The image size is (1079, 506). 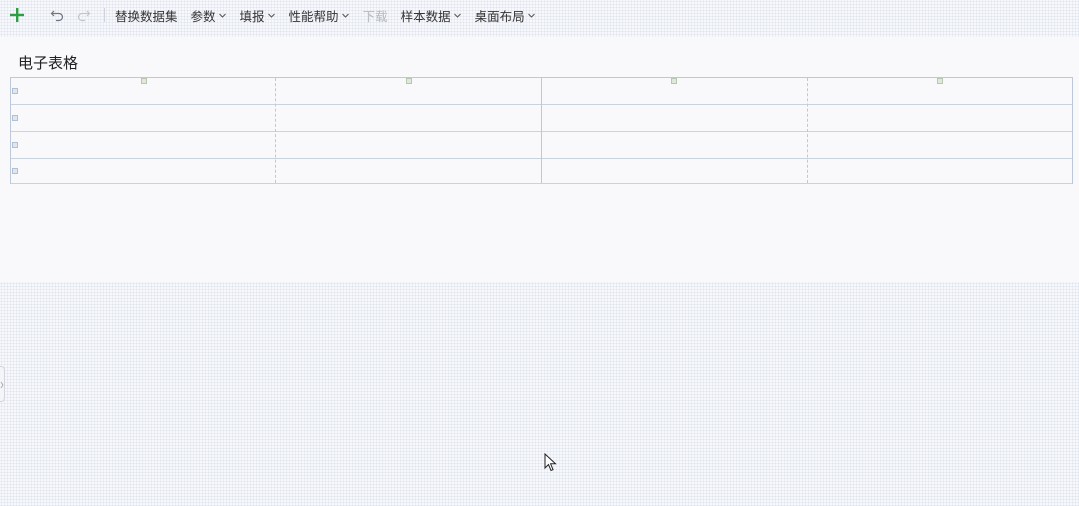 What do you see at coordinates (104, 15) in the screenshot?
I see `toolbar-separator` at bounding box center [104, 15].